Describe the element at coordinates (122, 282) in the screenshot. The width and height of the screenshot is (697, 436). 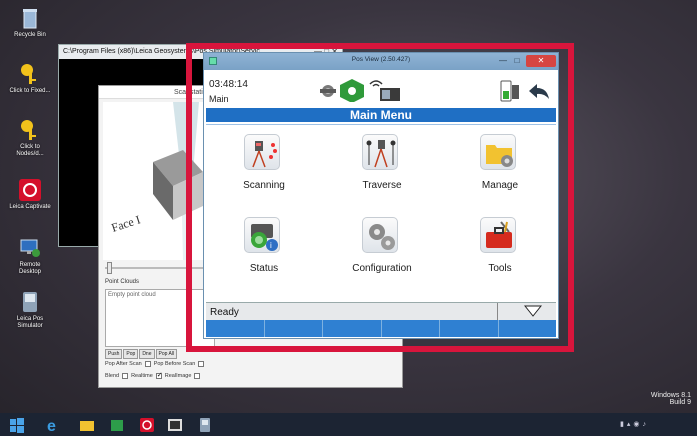
I see `point-clouds-label: Point Clouds` at that location.